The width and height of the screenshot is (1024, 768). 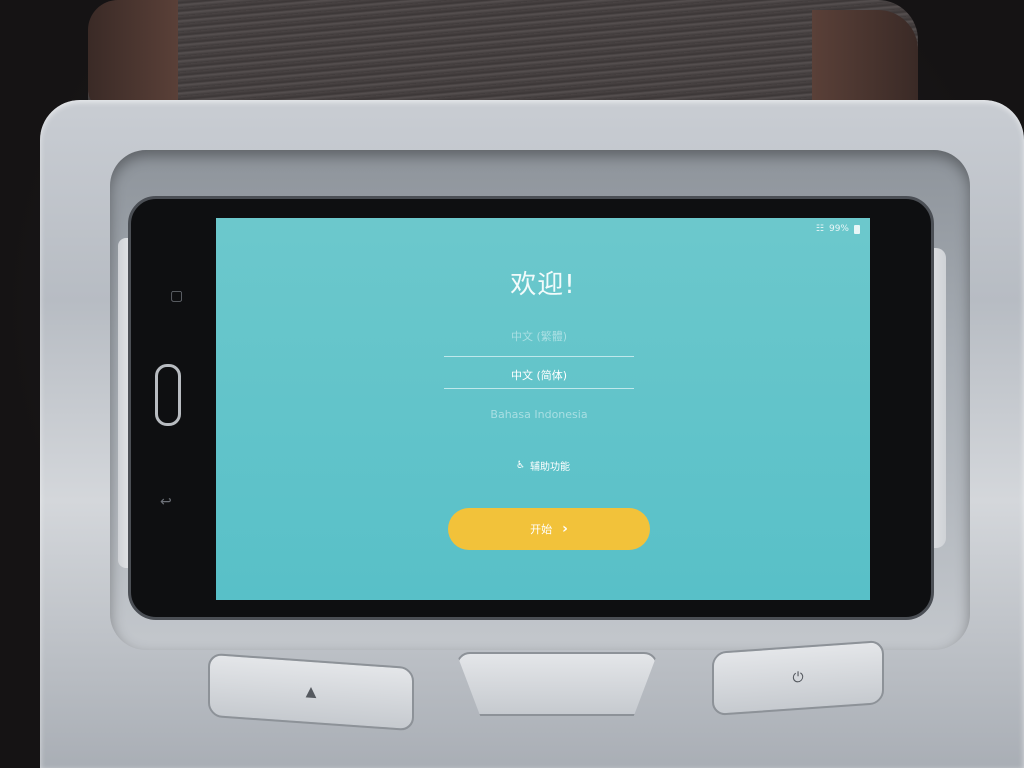 I want to click on eject-icon: ▲, so click(x=311, y=692).